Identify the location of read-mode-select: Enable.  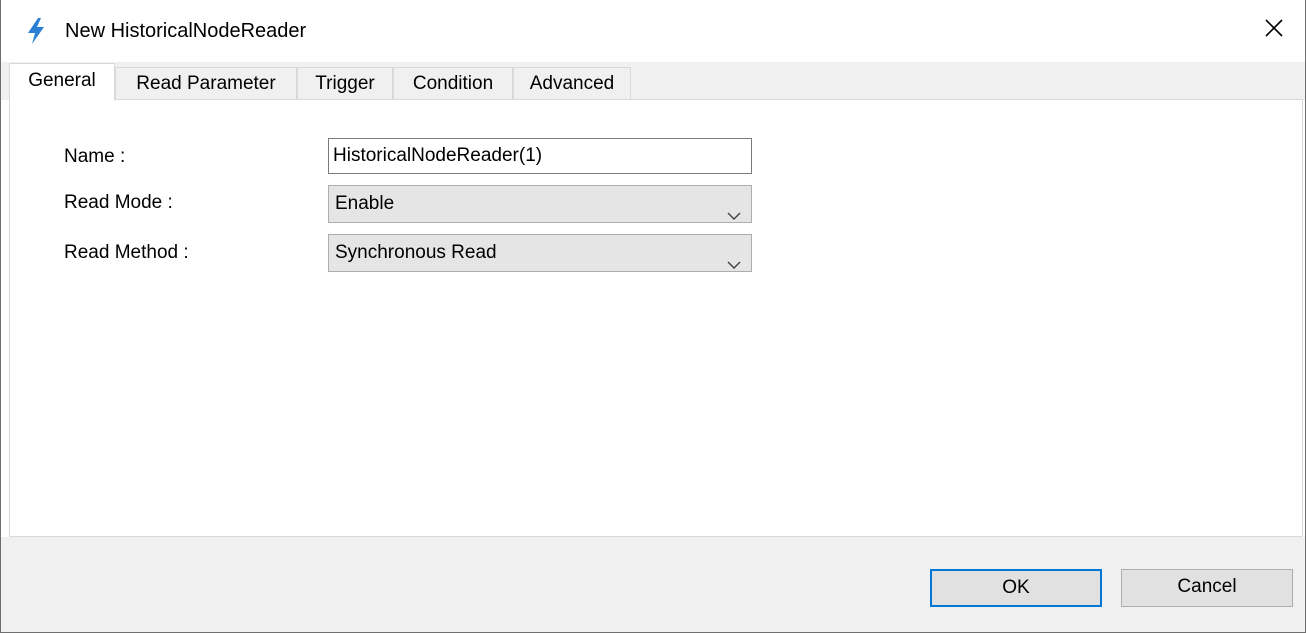
(540, 204).